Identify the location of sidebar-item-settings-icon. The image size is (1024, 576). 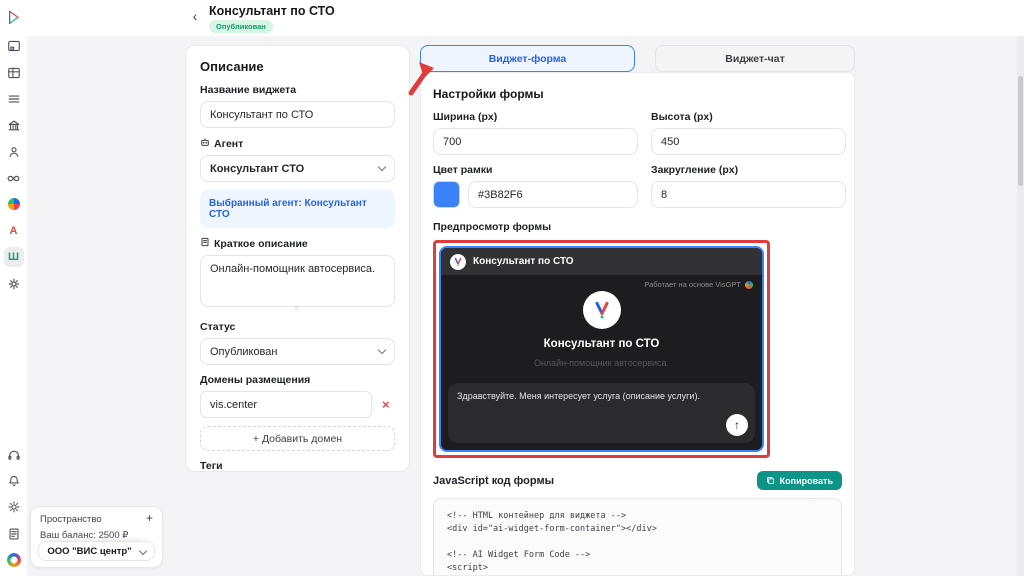
(14, 284).